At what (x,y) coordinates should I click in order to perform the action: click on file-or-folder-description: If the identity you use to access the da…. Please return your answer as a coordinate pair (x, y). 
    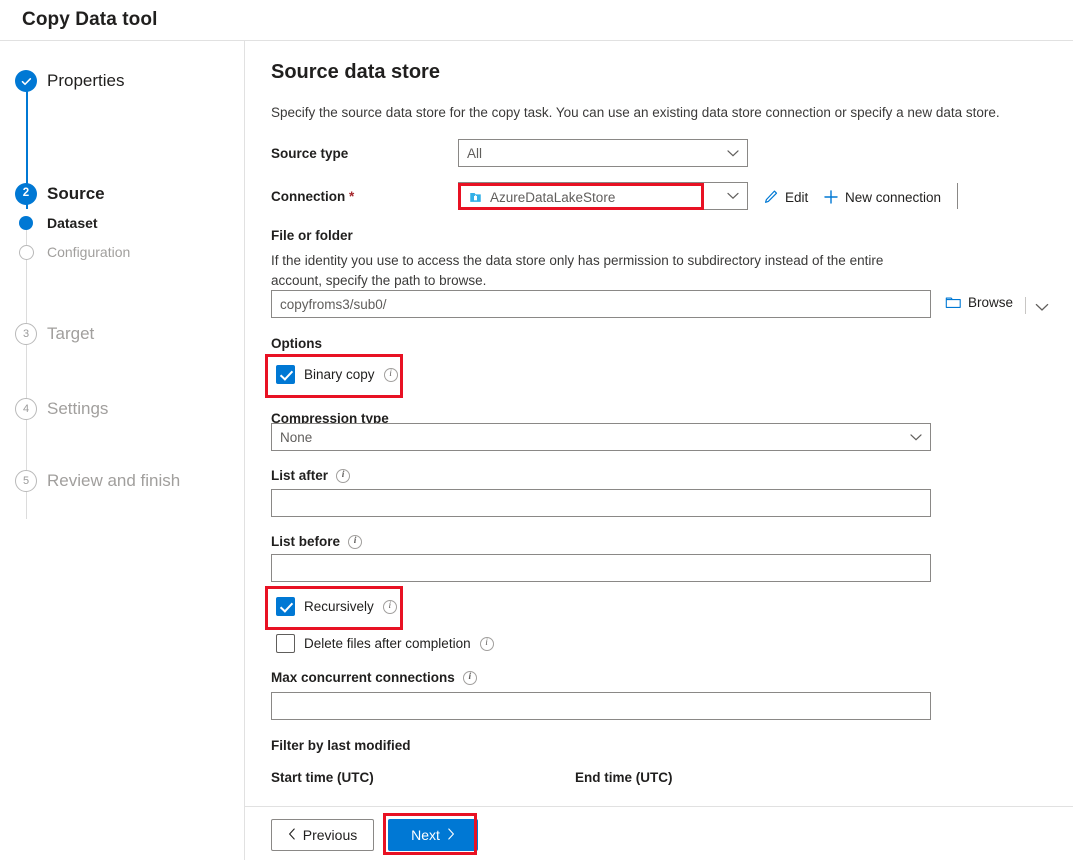
    Looking at the image, I should click on (577, 270).